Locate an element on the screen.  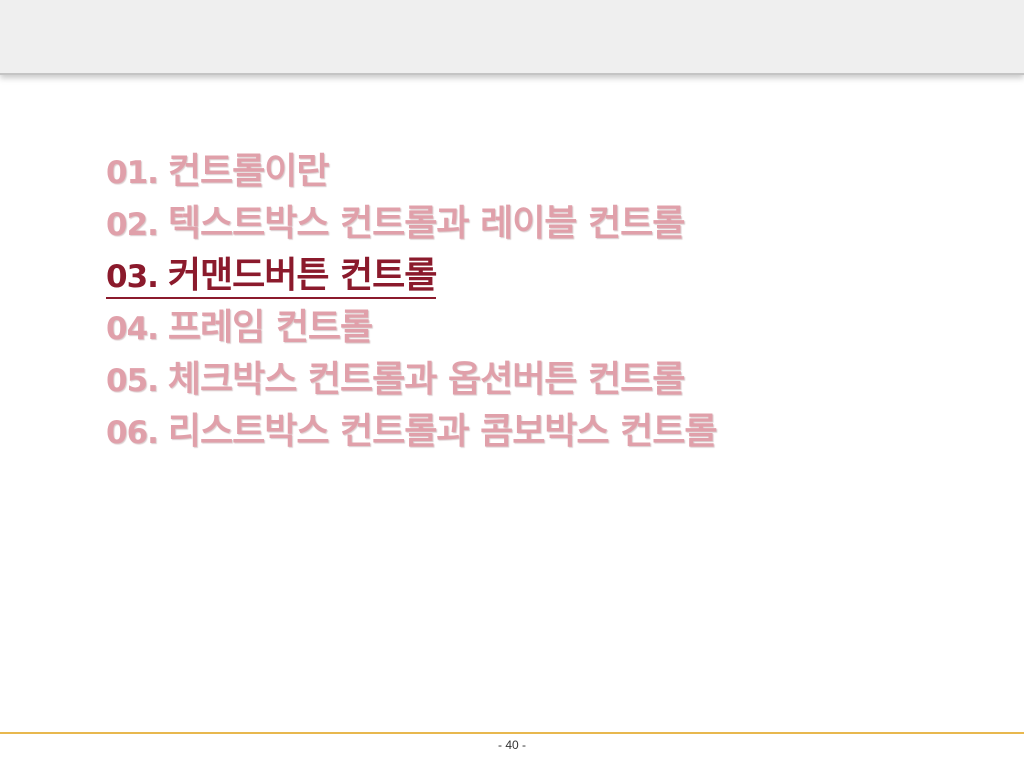
toc-item-inner: 01. 컨트롤이란 is located at coordinates (218, 171).